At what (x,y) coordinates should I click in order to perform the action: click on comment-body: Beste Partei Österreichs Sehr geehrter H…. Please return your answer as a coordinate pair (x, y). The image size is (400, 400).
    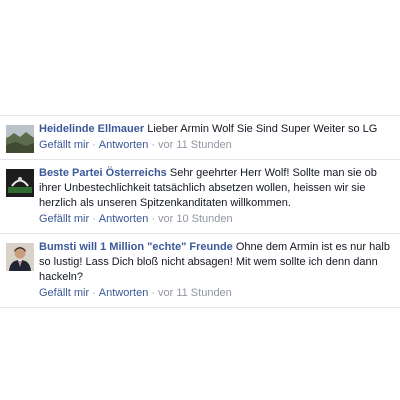
    Looking at the image, I should click on (216, 188).